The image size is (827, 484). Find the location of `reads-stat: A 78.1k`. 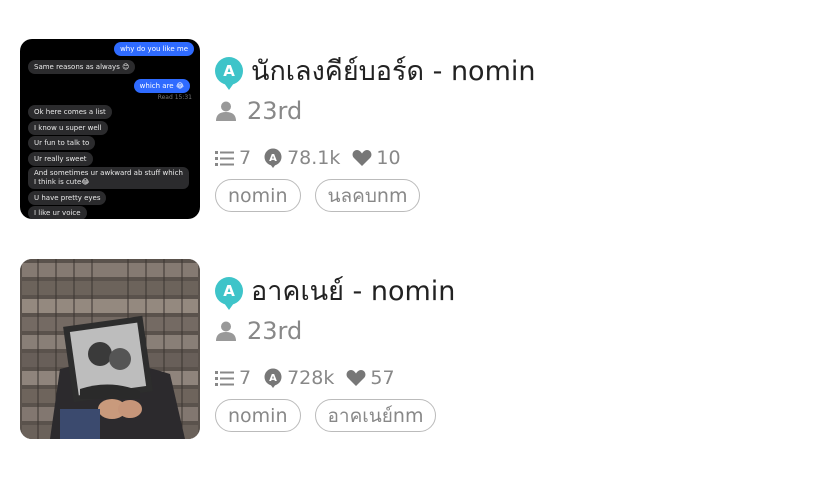

reads-stat: A 78.1k is located at coordinates (301, 158).